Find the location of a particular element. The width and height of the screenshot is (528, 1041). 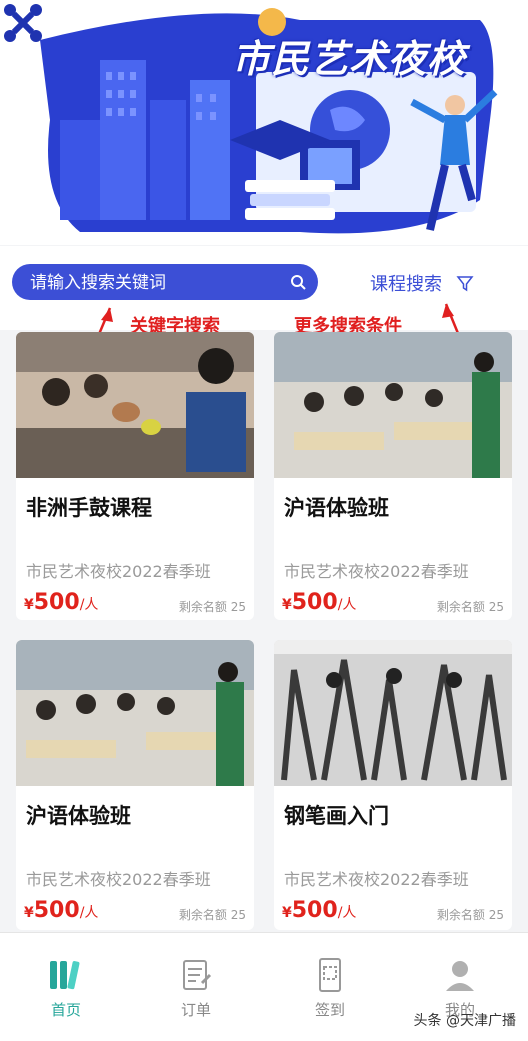

course-card: 非洲手鼓课程 市民艺术夜校2022春季班 ¥ 500 /人 剩余名额 25 is located at coordinates (135, 476).